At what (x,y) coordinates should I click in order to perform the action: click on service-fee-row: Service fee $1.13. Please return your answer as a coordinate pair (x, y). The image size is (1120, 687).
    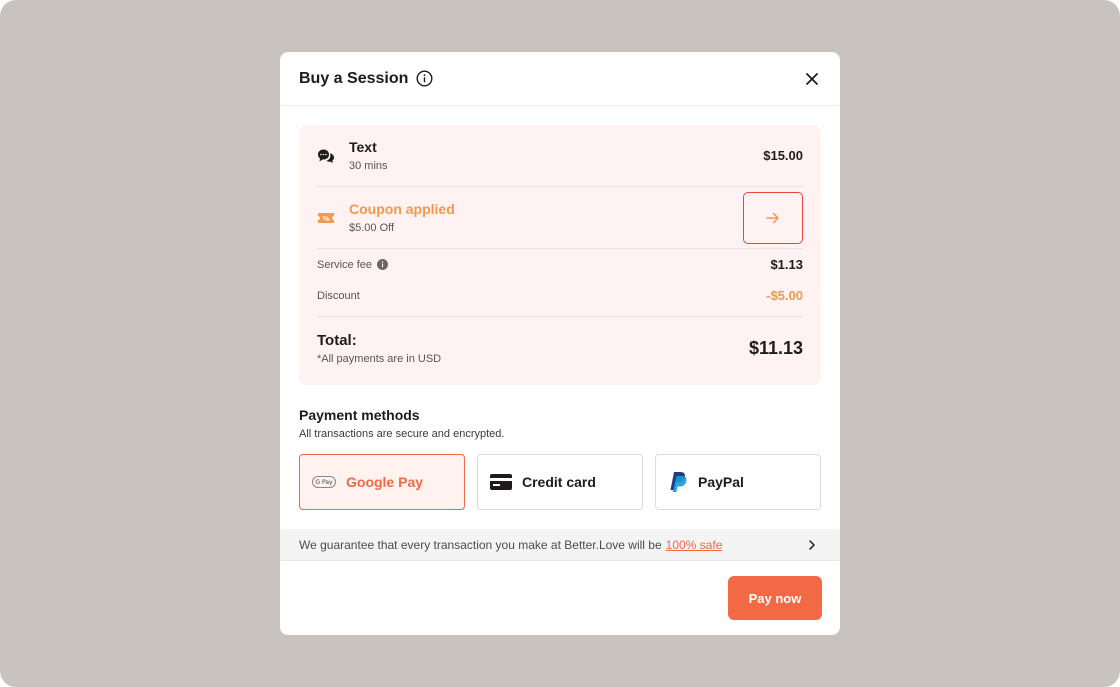
    Looking at the image, I should click on (560, 264).